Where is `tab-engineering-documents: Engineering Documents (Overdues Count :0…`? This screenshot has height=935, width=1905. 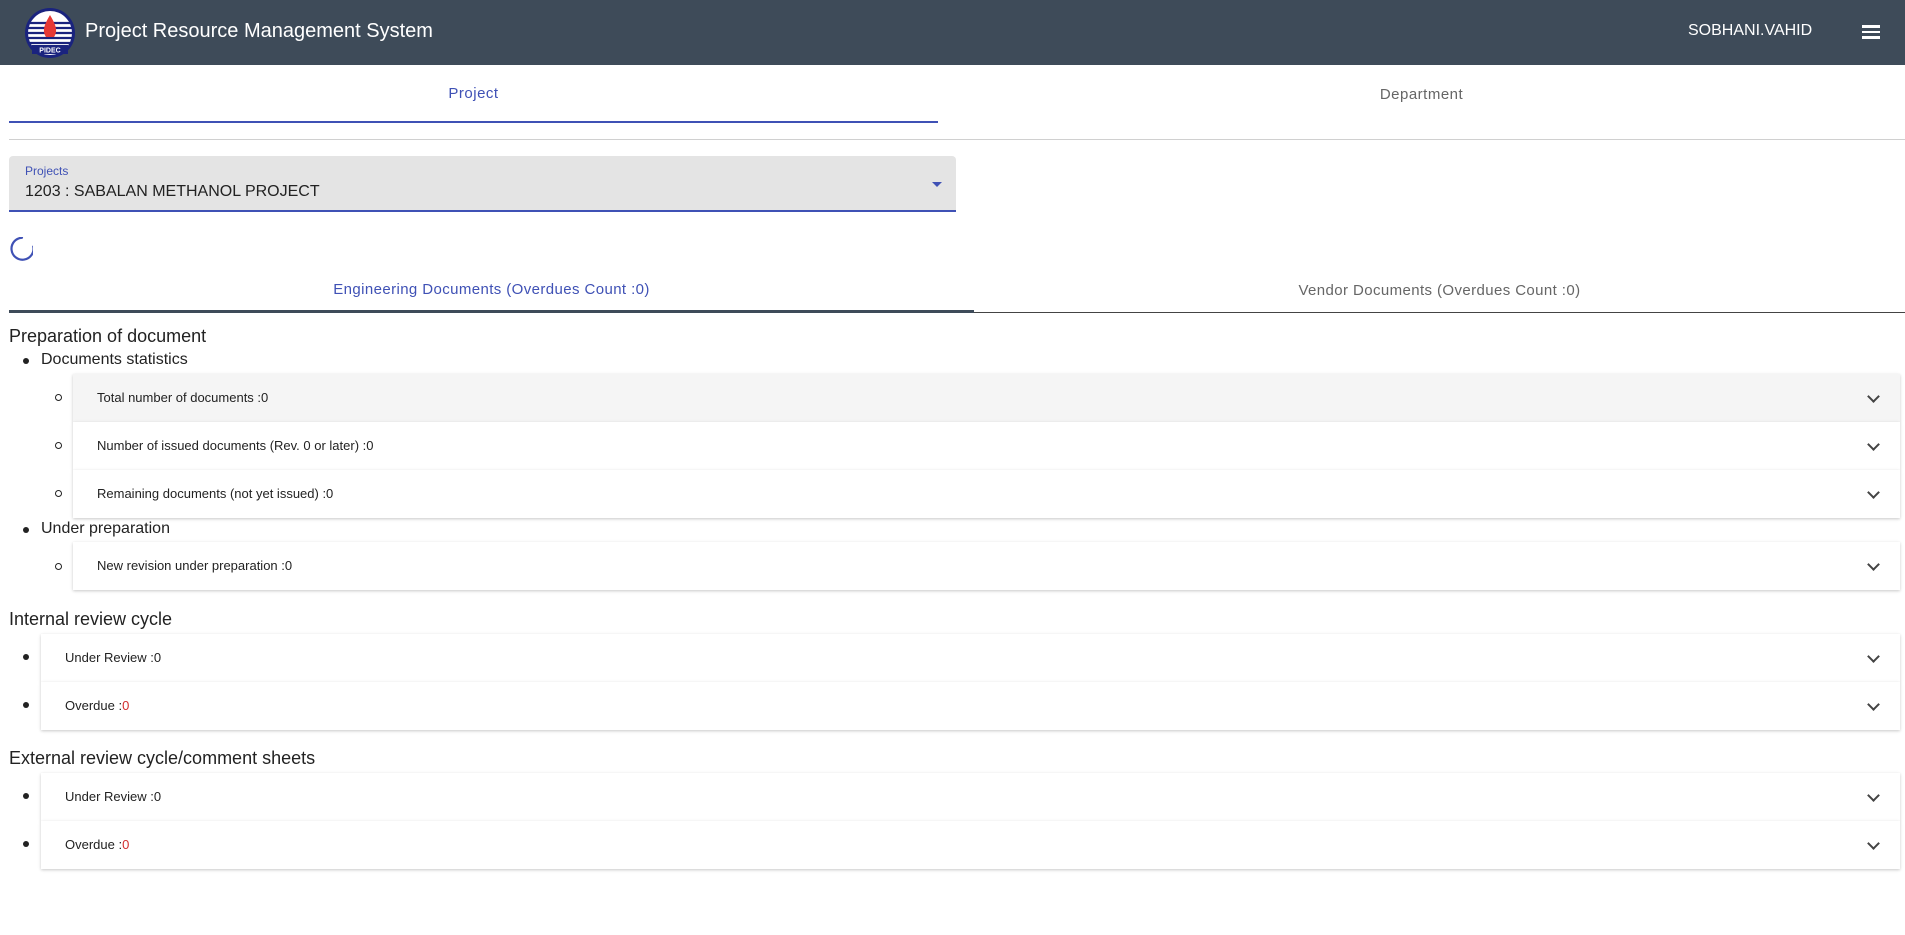
tab-engineering-documents: Engineering Documents (Overdues Count :0… is located at coordinates (491, 290).